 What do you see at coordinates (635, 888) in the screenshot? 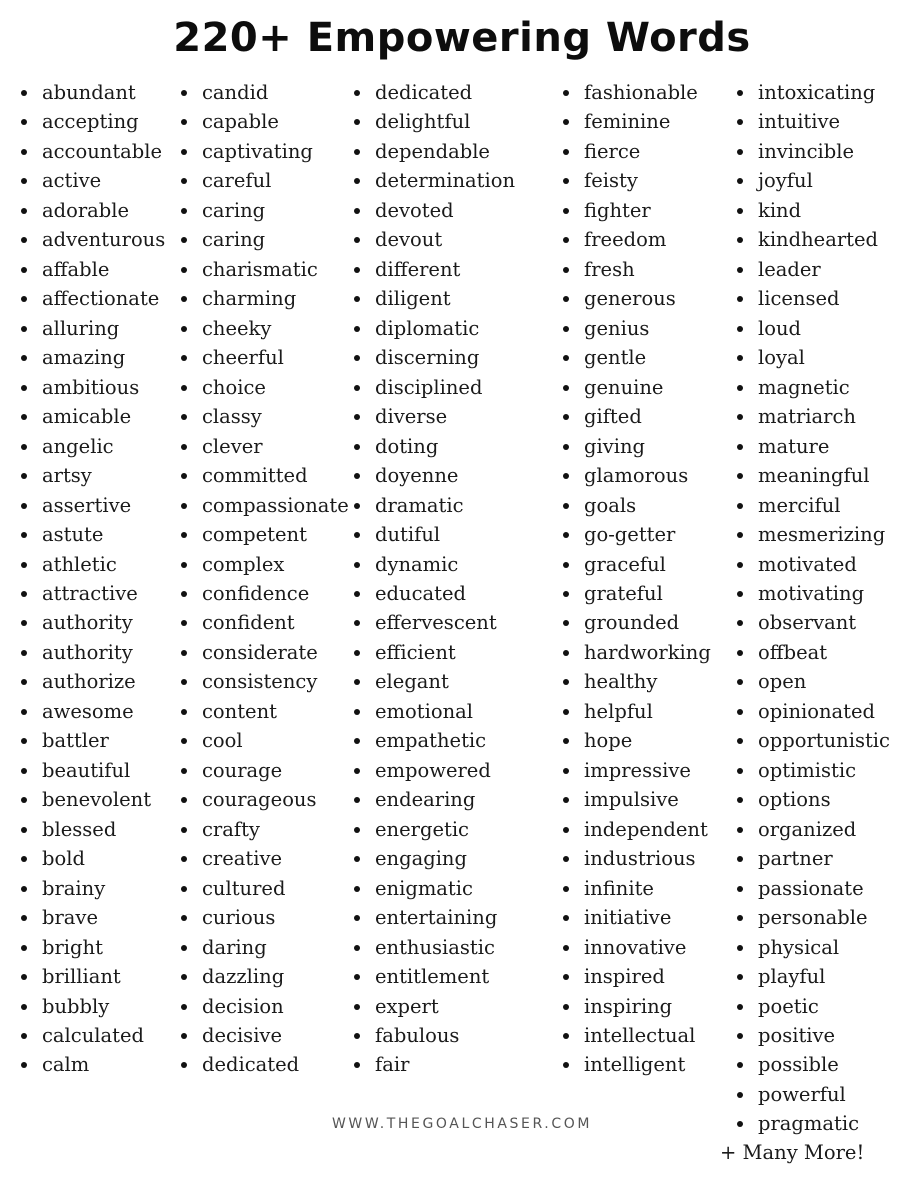
I see `list-item: infinite` at bounding box center [635, 888].